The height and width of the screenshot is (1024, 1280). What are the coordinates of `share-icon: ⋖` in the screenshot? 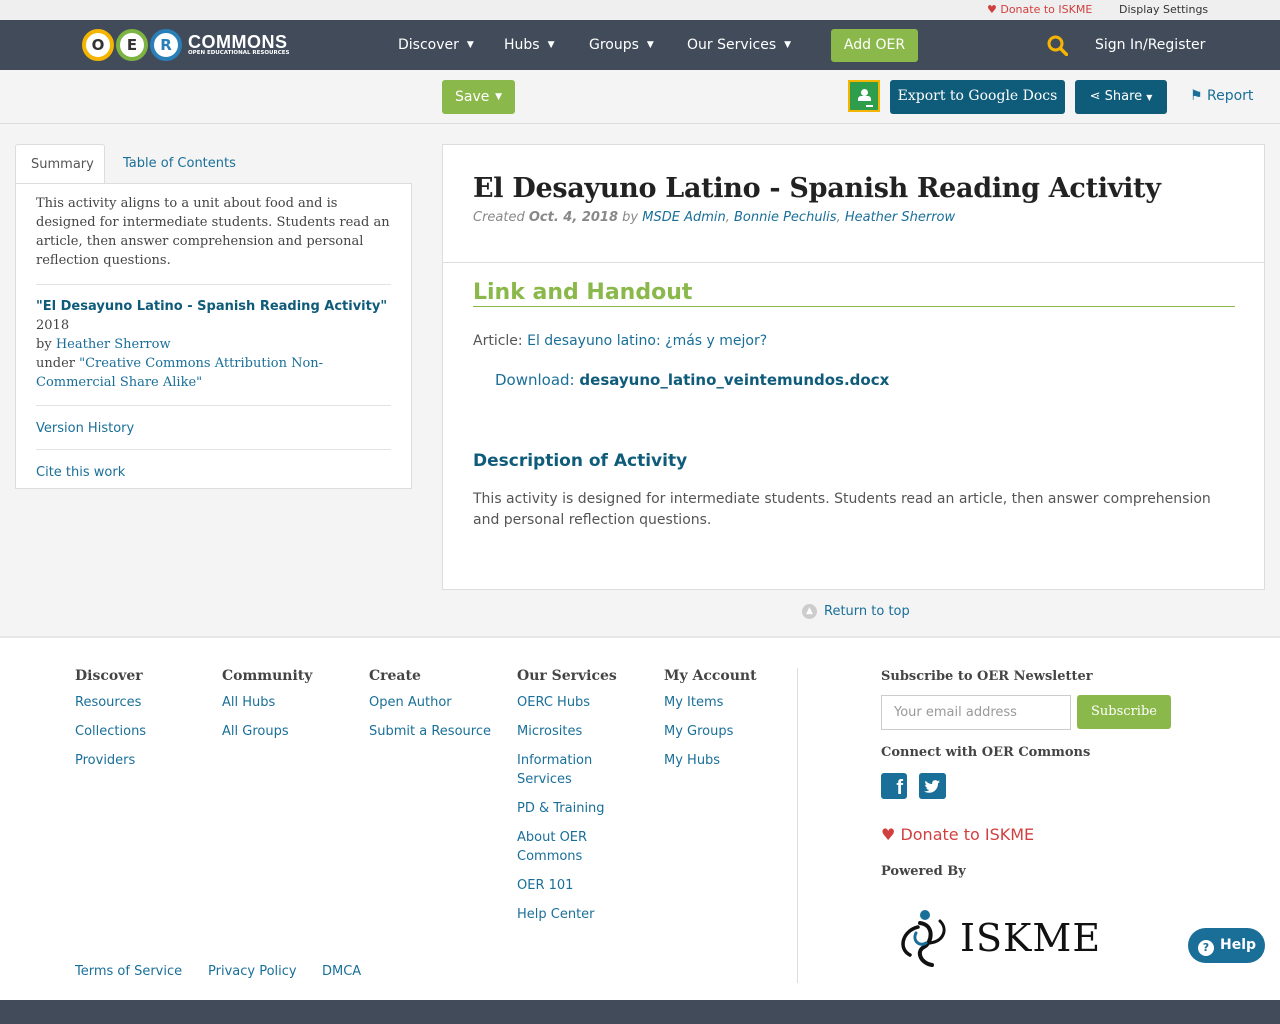 It's located at (1095, 96).